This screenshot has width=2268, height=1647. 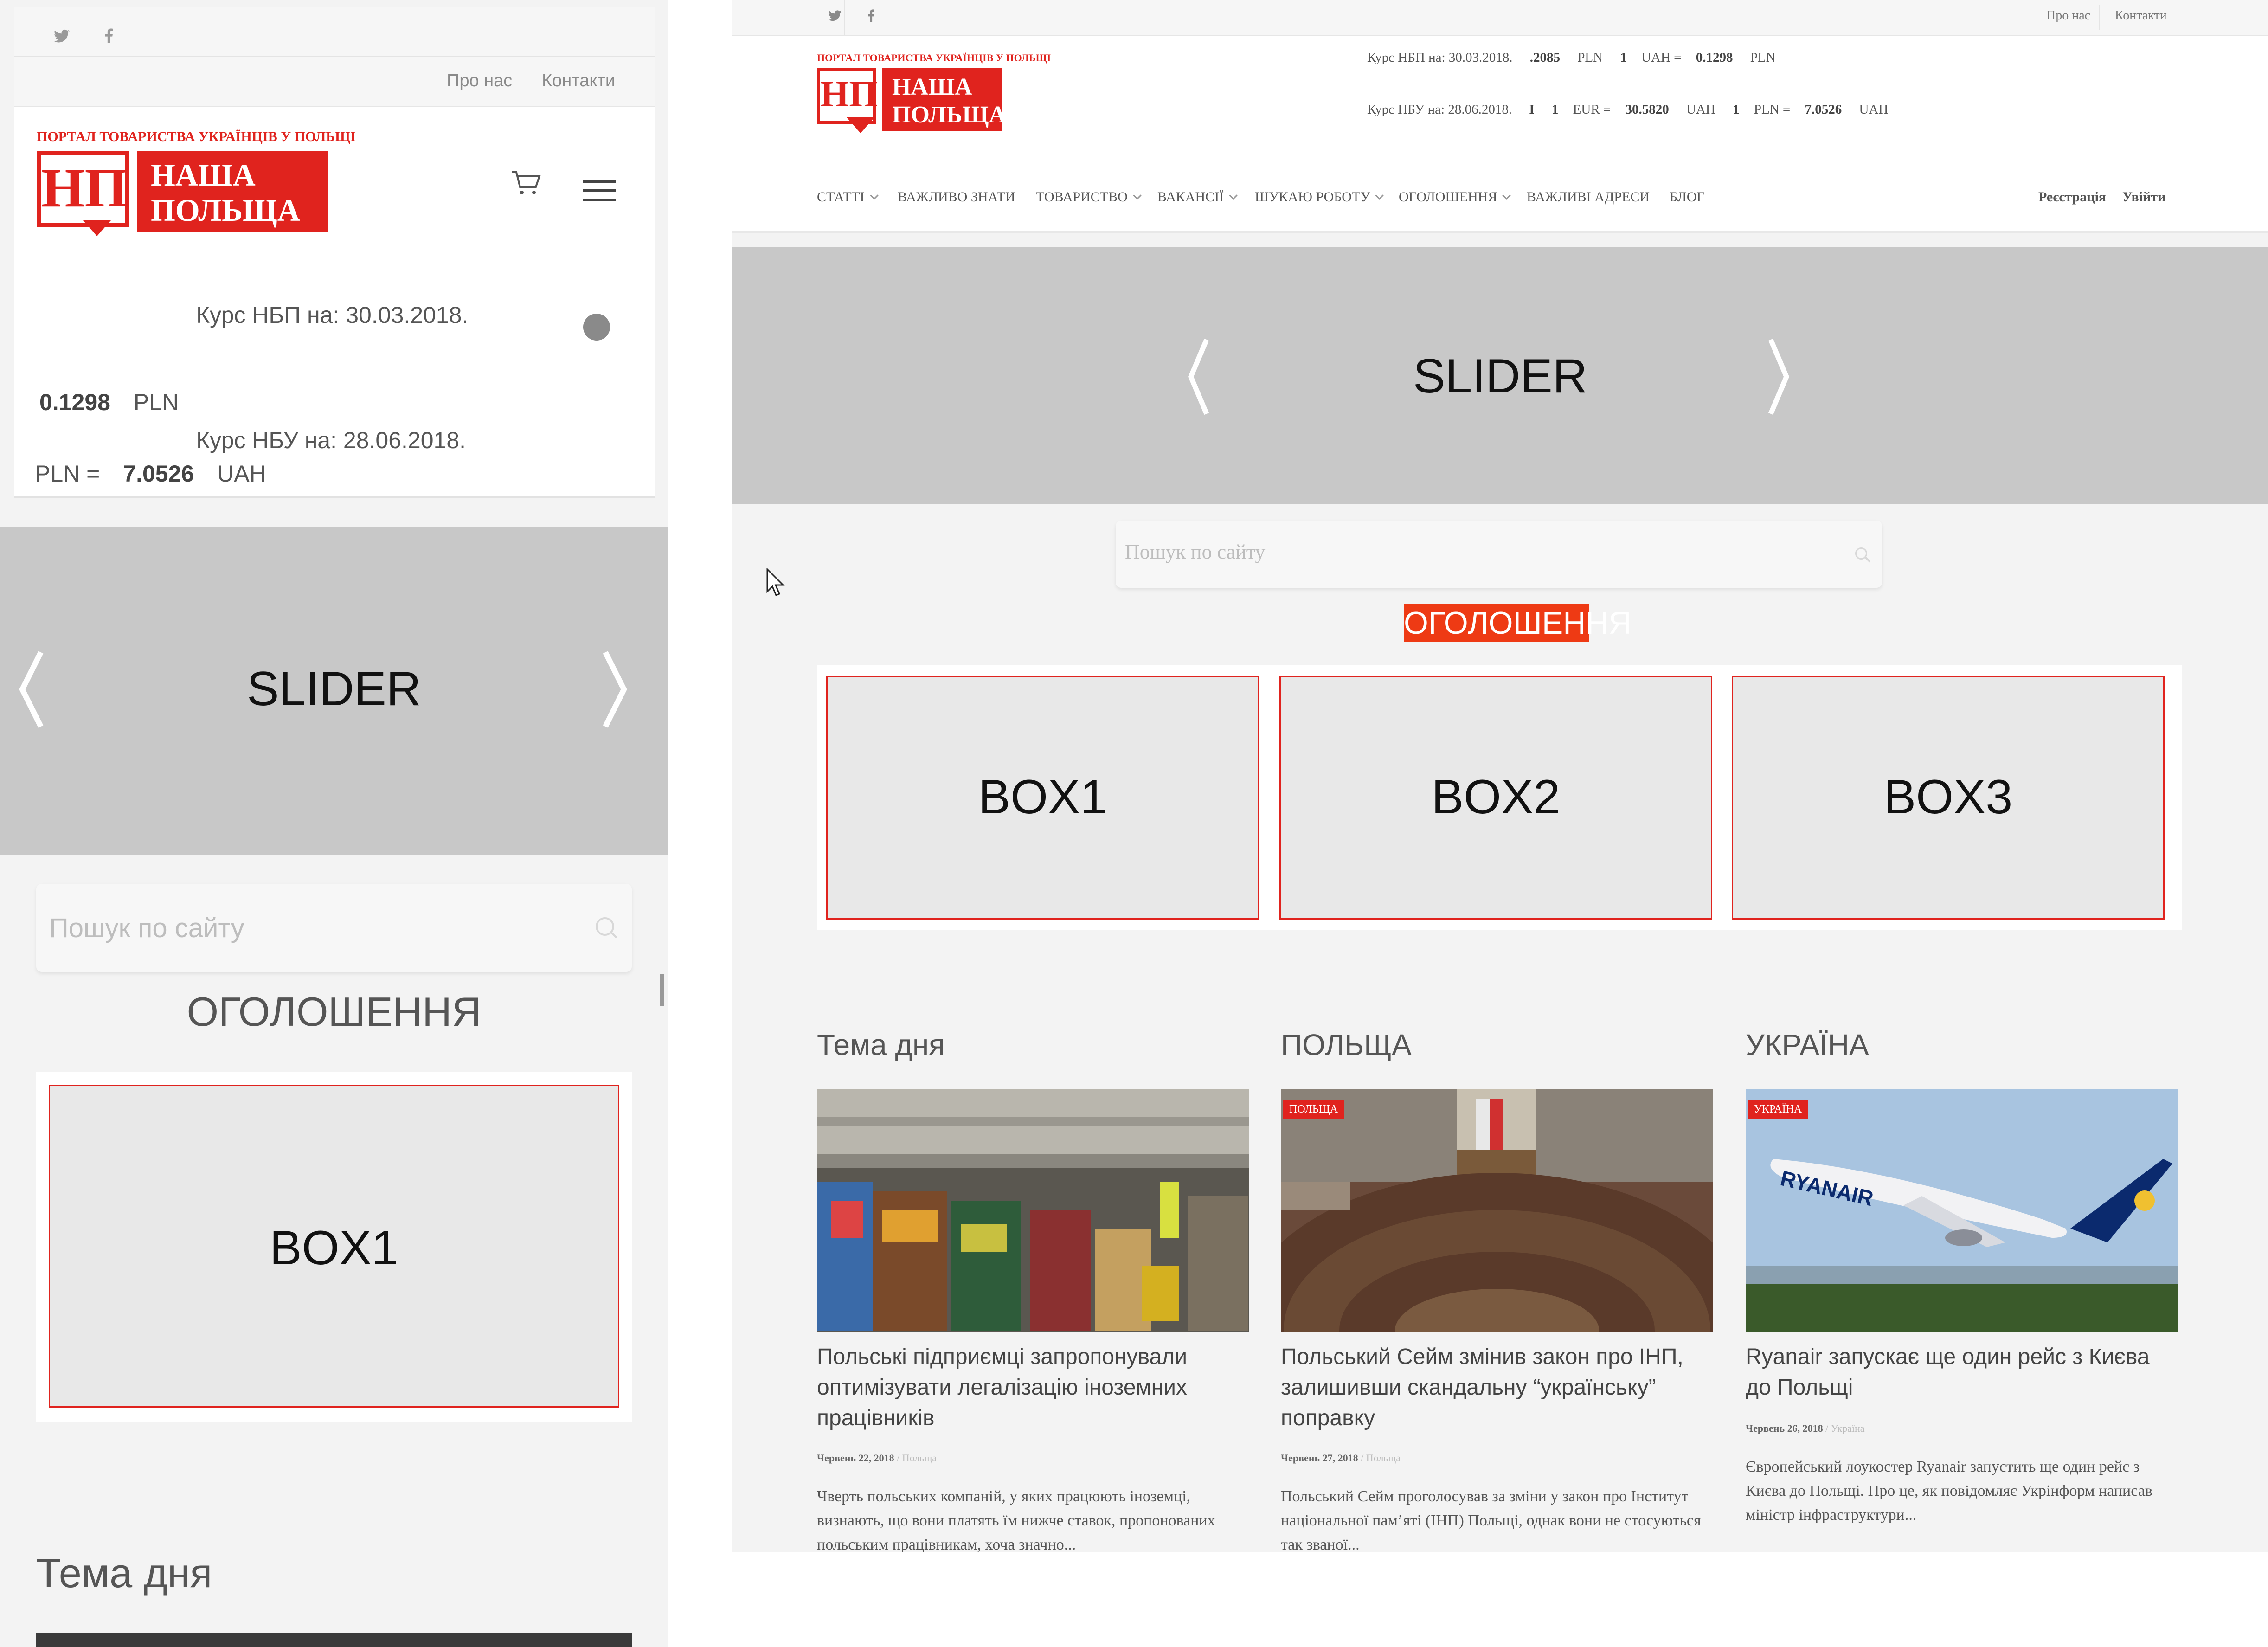 What do you see at coordinates (1807, 1045) in the screenshot?
I see `news-section-title: УКРАЇНА` at bounding box center [1807, 1045].